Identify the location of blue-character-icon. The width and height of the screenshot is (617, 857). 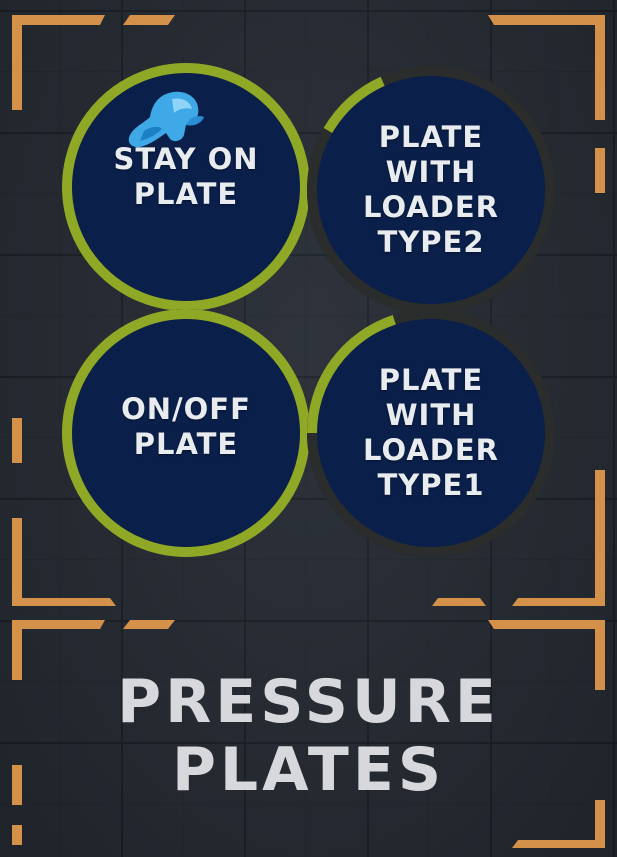
(166, 119).